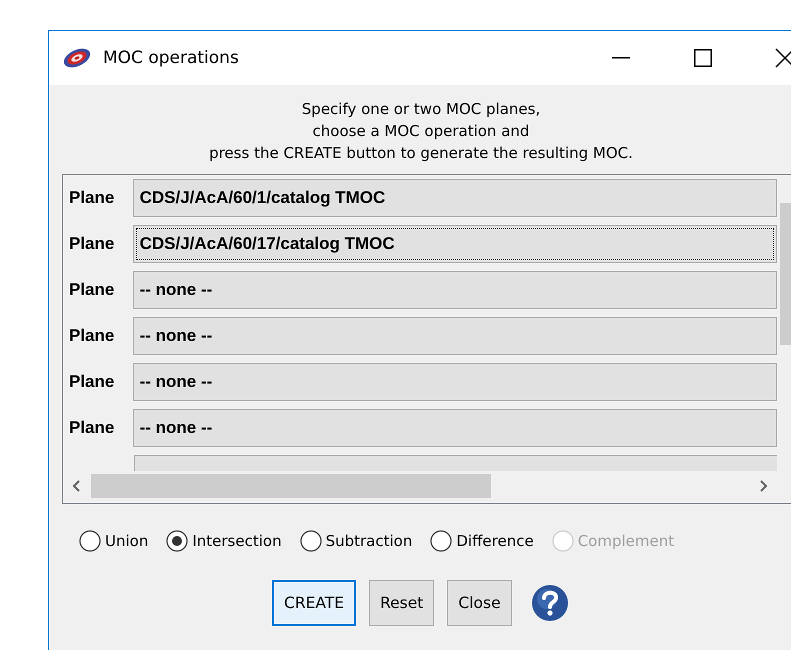  I want to click on instruction-text: choose a MOC operation and, so click(421, 131).